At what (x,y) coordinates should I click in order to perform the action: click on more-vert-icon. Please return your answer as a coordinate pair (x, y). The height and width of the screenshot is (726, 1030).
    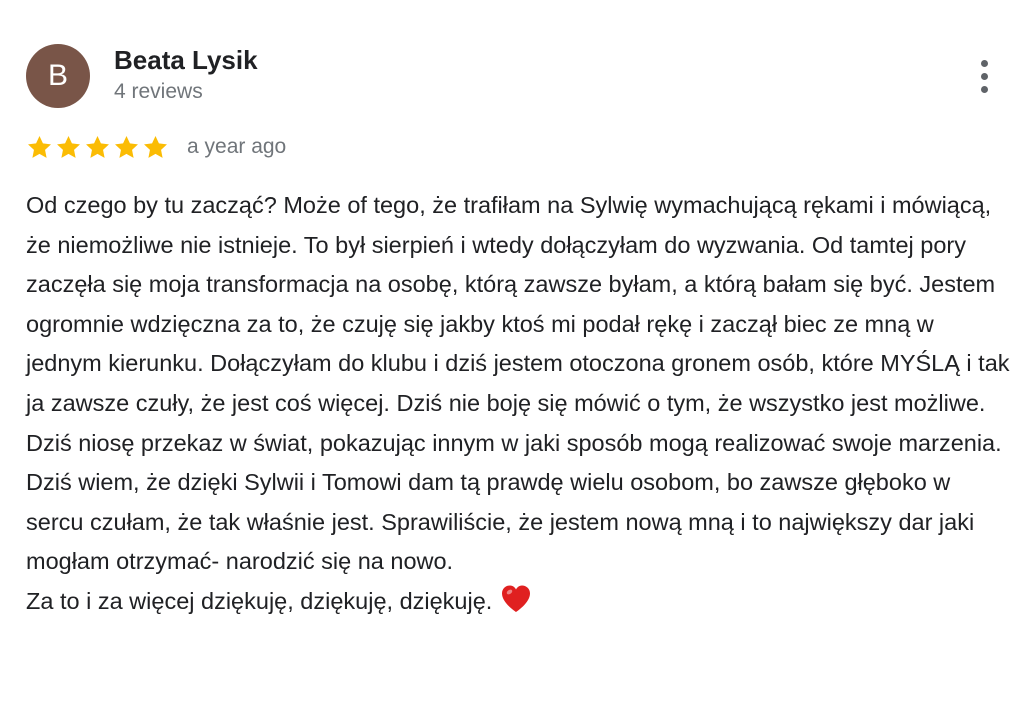
    Looking at the image, I should click on (984, 76).